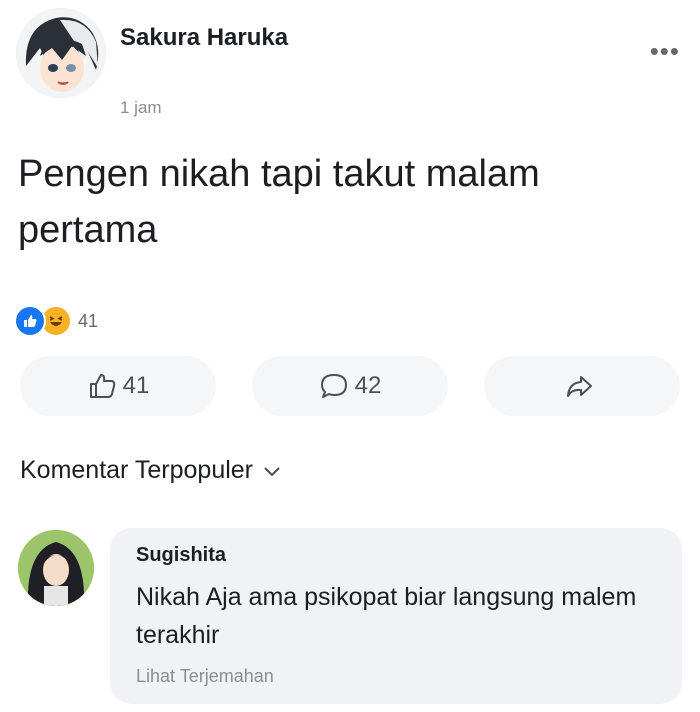 The width and height of the screenshot is (700, 712). Describe the element at coordinates (665, 51) in the screenshot. I see `more-dots-icon: •••` at that location.